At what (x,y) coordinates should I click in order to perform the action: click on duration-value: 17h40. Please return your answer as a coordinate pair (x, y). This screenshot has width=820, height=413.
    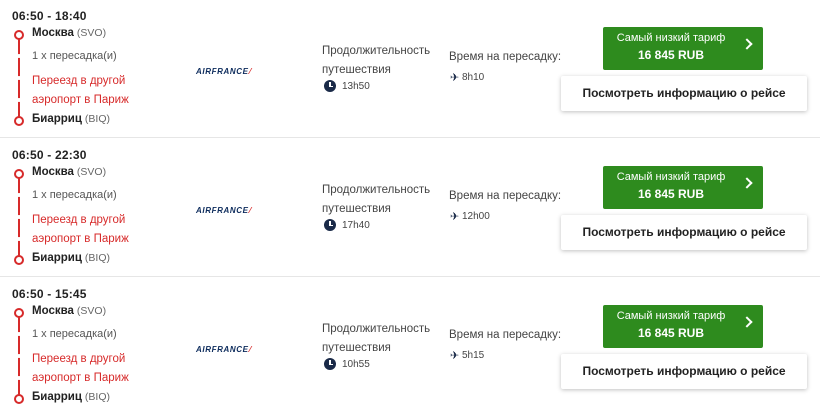
    Looking at the image, I should click on (356, 225).